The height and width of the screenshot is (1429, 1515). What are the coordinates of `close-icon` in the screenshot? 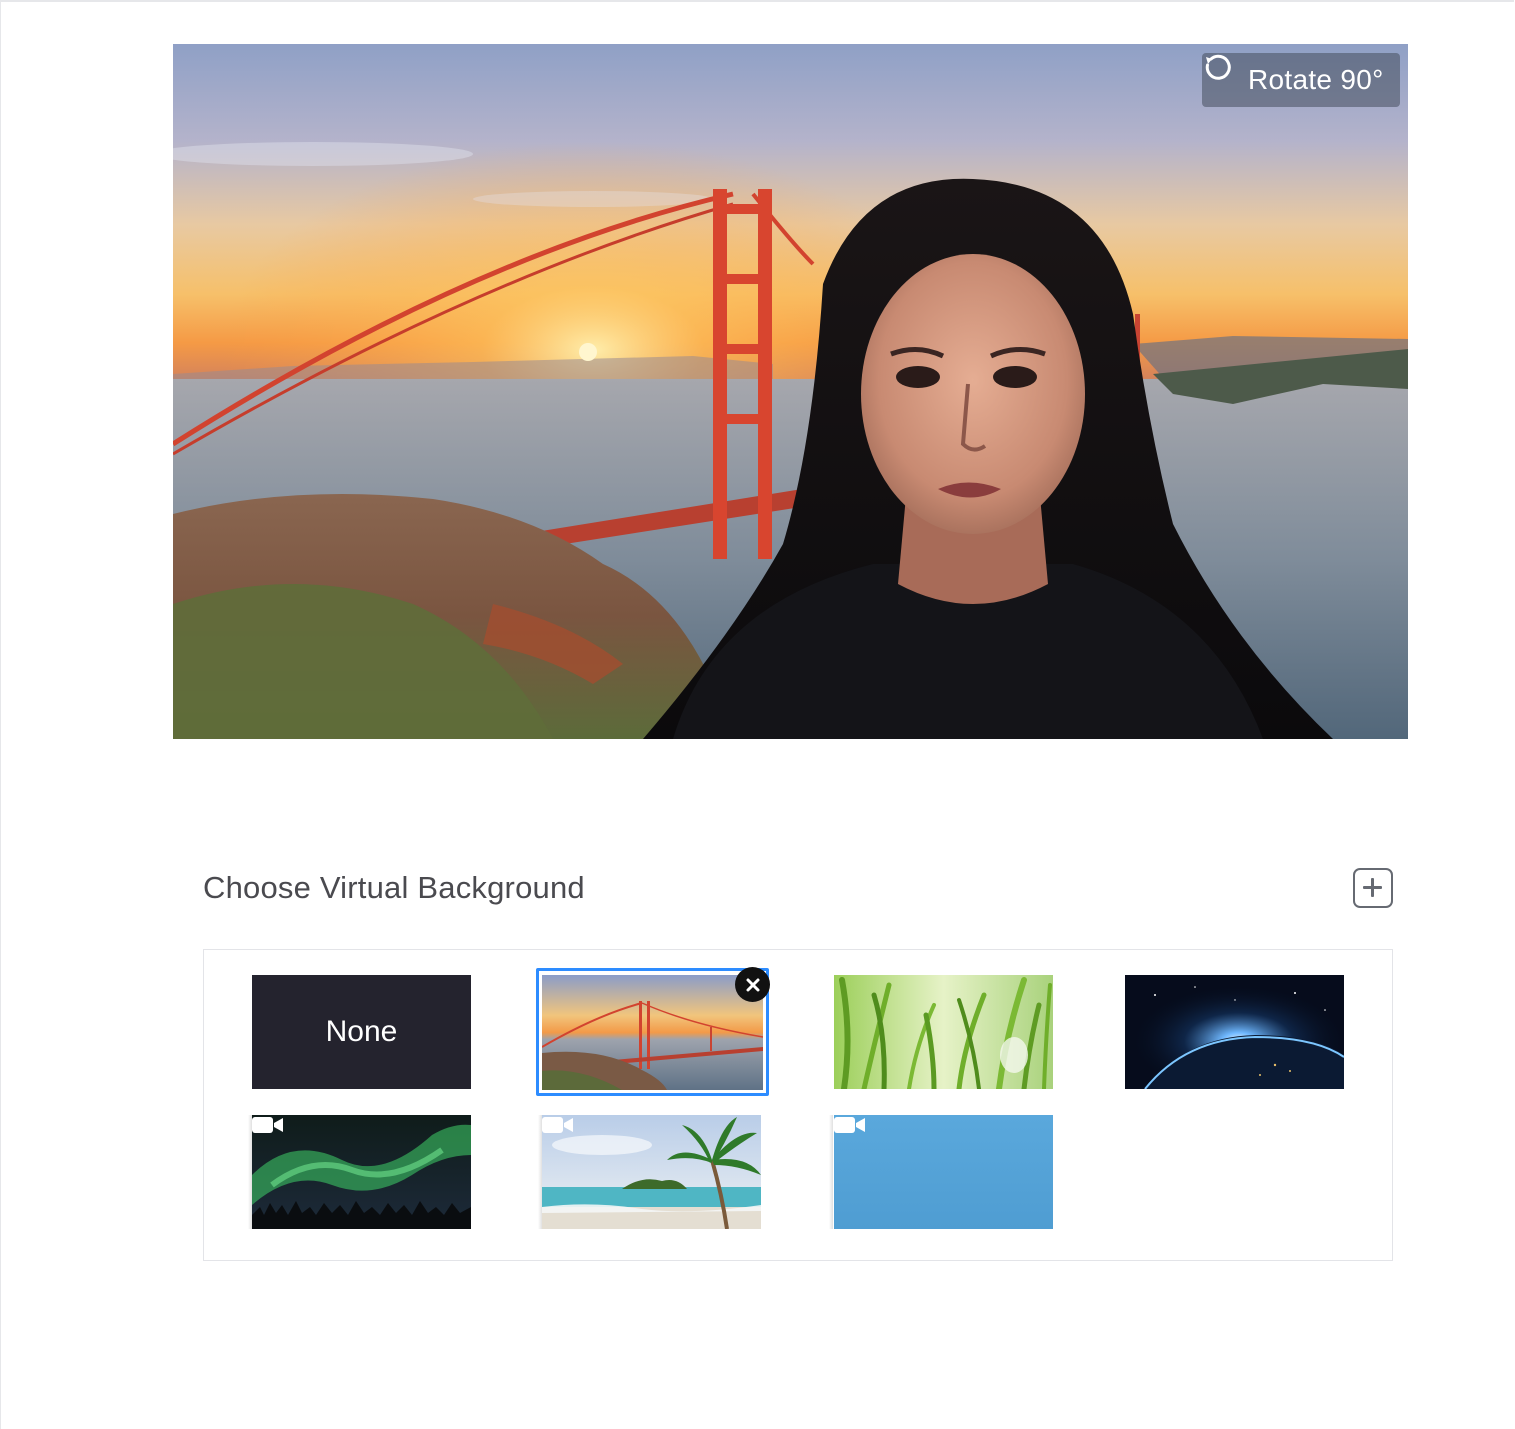 It's located at (752, 984).